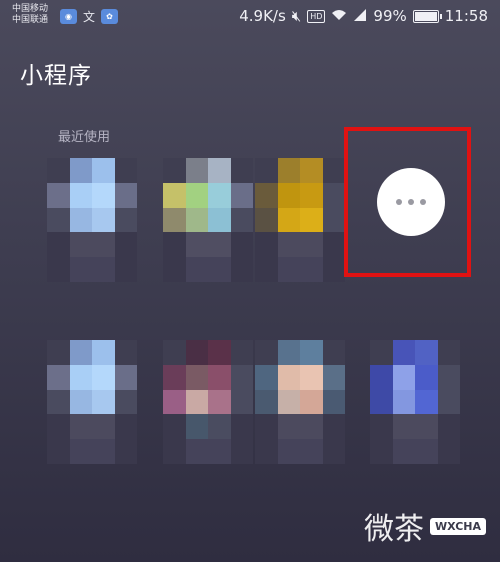 The image size is (500, 562). I want to click on net-speed: 4.9K/s, so click(262, 16).